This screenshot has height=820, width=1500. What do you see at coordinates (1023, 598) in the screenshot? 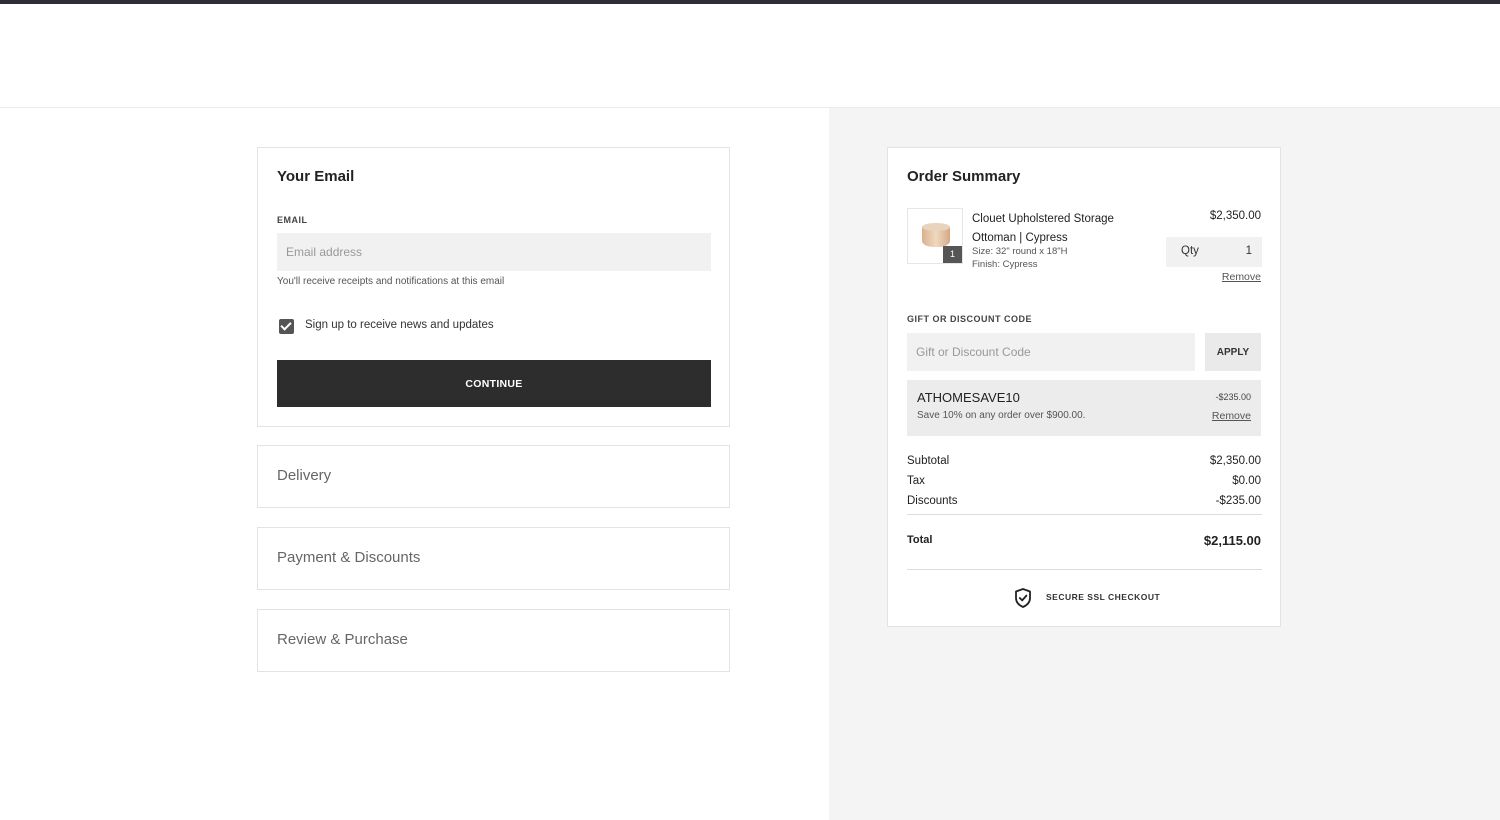
I see `shield-check-icon` at bounding box center [1023, 598].